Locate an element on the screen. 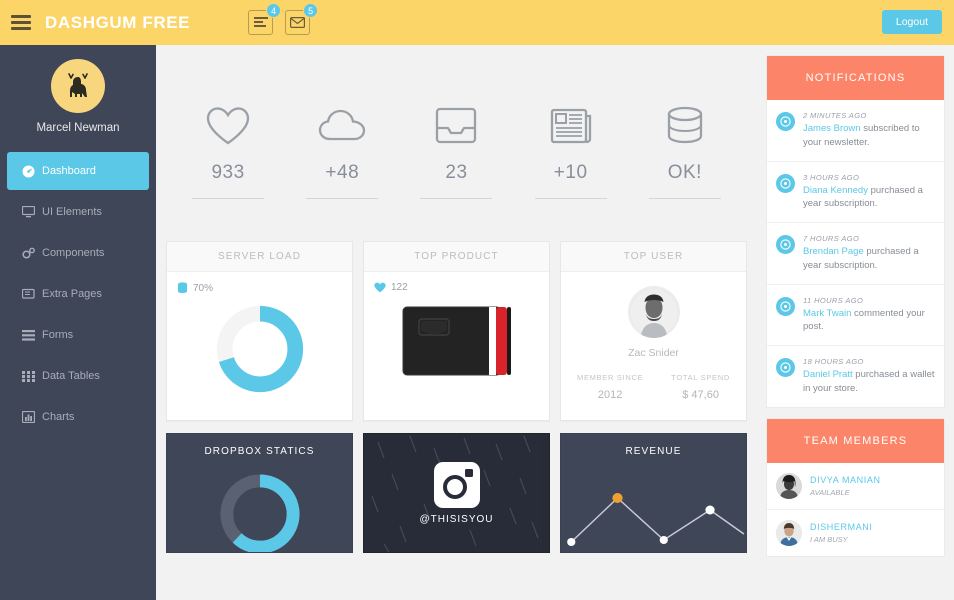 This screenshot has width=954, height=600. sidebar-item-components: Components is located at coordinates (78, 253).